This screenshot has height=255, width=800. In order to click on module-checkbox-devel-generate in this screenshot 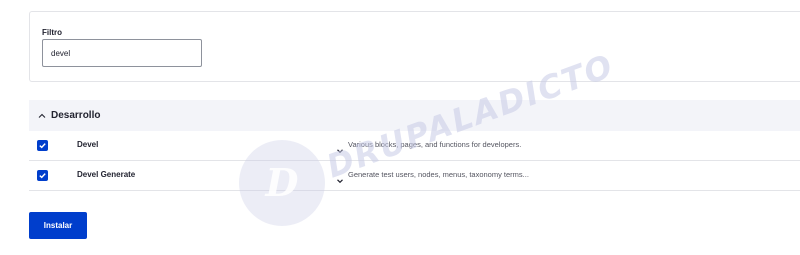, I will do `click(42, 175)`.